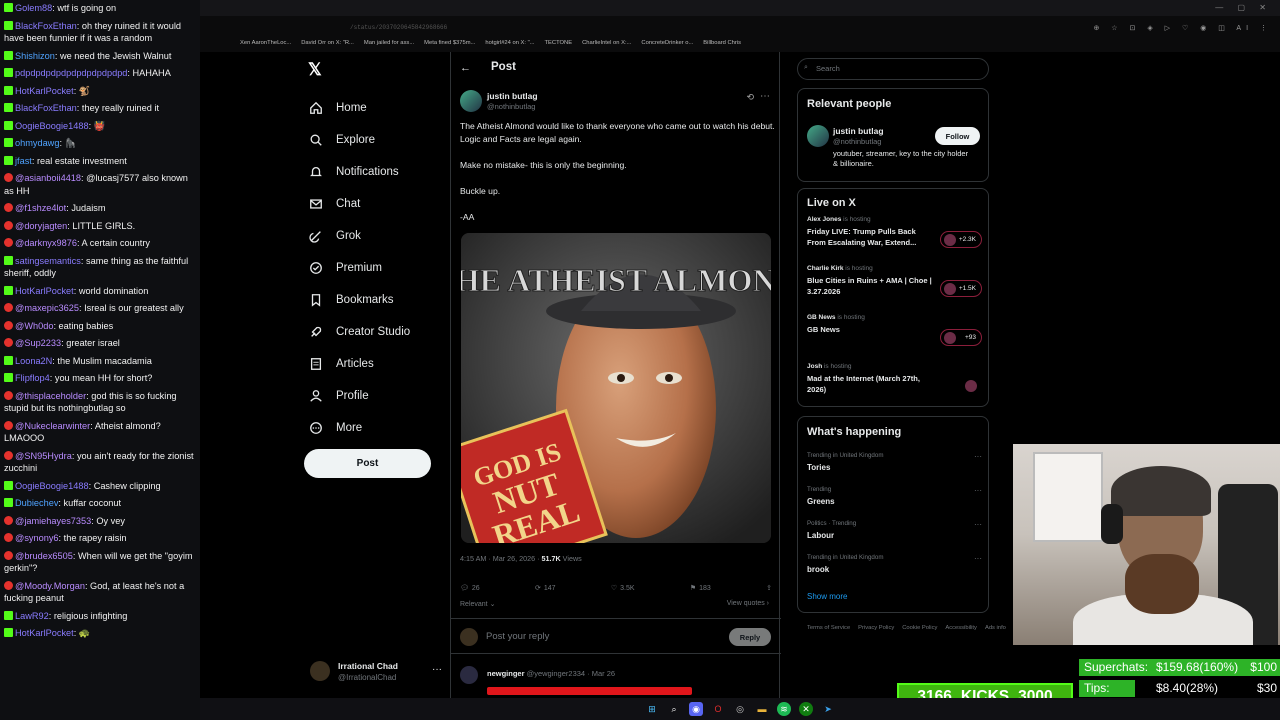 This screenshot has width=1280, height=720. What do you see at coordinates (33, 8) in the screenshot?
I see `chat-username: Golem88` at bounding box center [33, 8].